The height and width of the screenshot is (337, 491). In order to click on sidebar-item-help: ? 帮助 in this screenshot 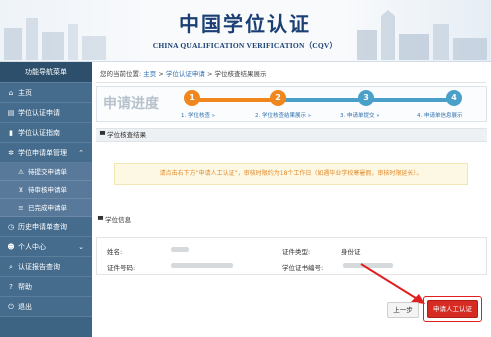, I will do `click(46, 287)`.